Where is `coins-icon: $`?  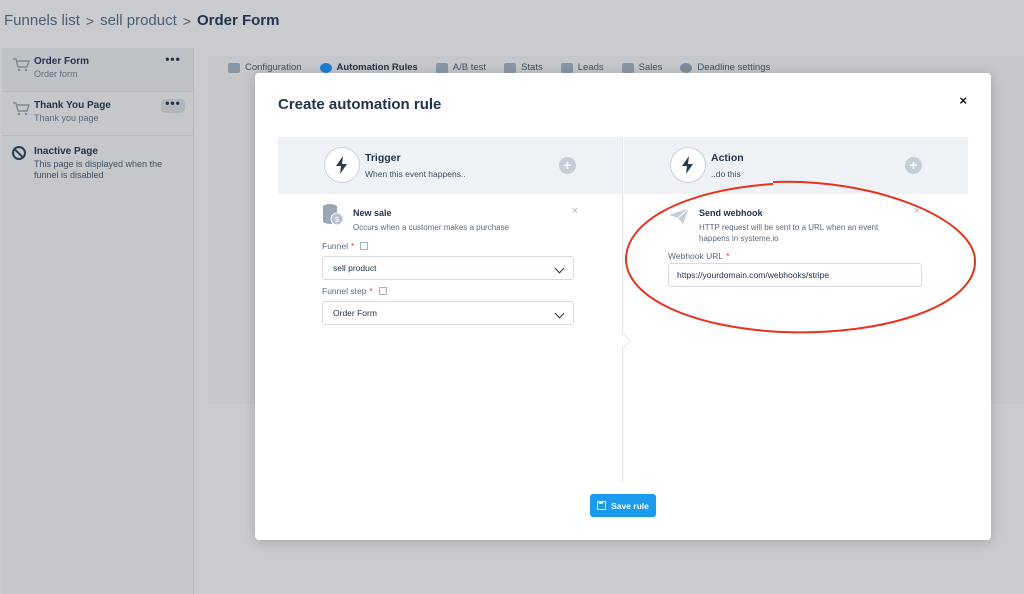
coins-icon: $ is located at coordinates (333, 215).